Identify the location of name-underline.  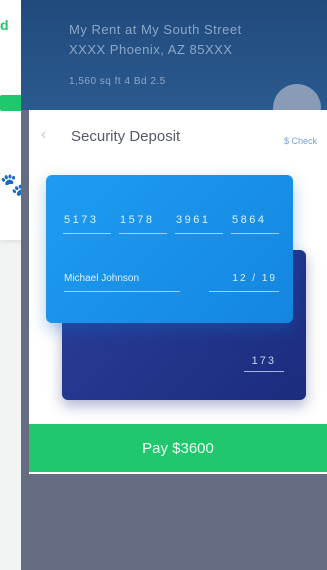
(122, 291).